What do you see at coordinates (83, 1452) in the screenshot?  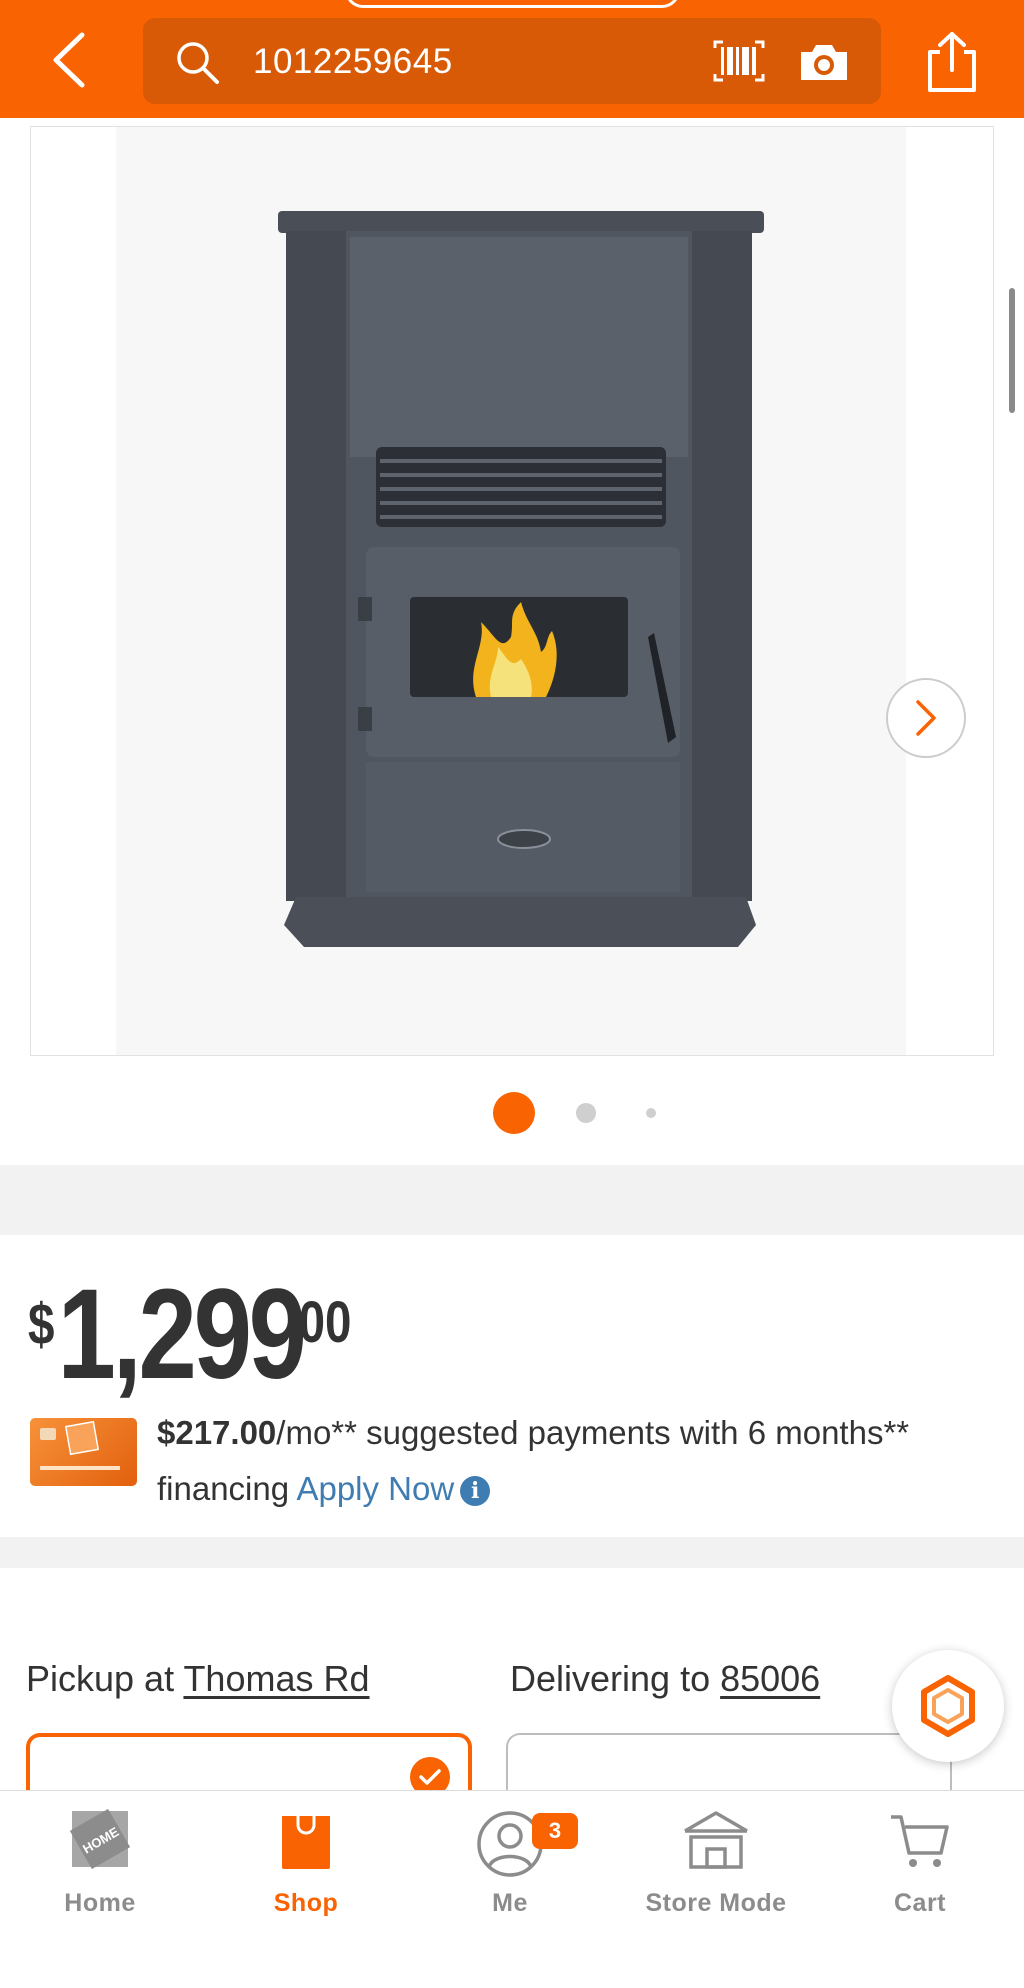 I see `home-depot-credit-card-icon` at bounding box center [83, 1452].